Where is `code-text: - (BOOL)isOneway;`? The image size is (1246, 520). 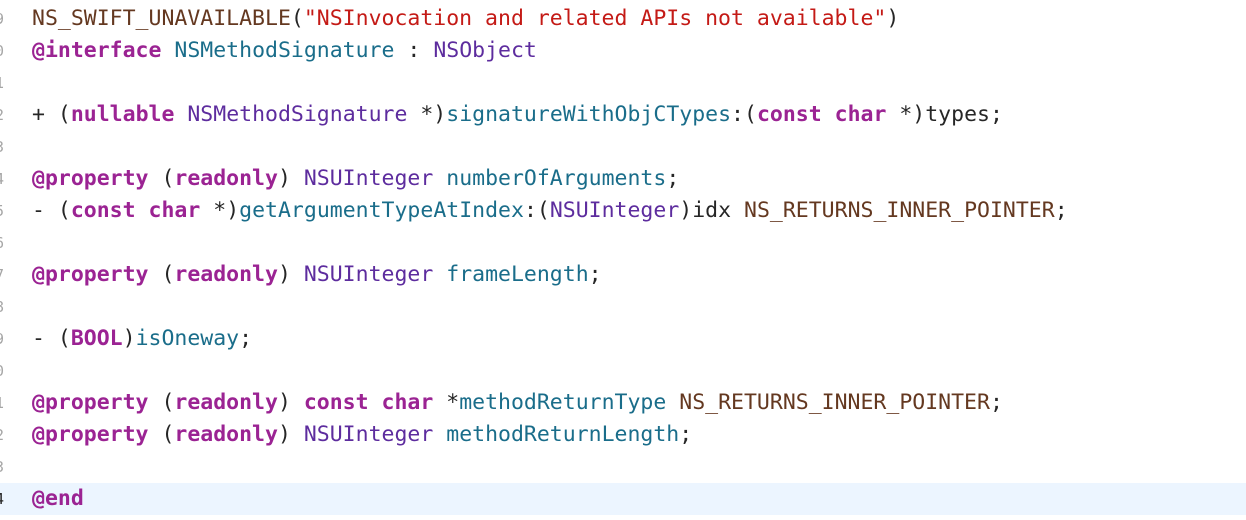 code-text: - (BOOL)isOneway; is located at coordinates (142, 339).